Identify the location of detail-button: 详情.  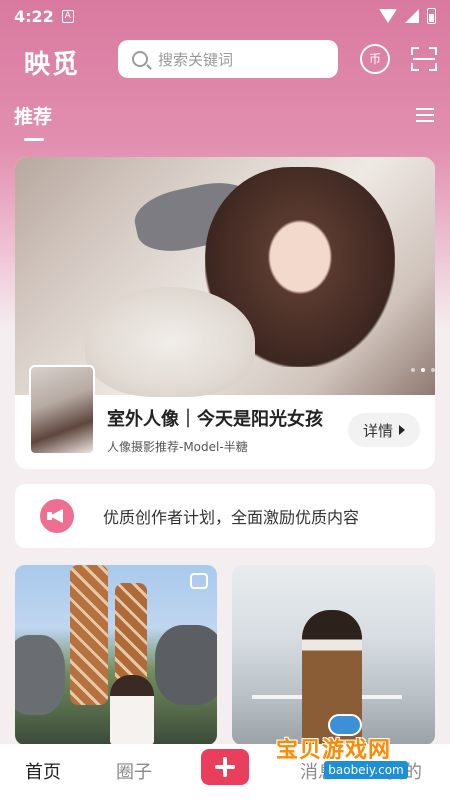
(384, 430).